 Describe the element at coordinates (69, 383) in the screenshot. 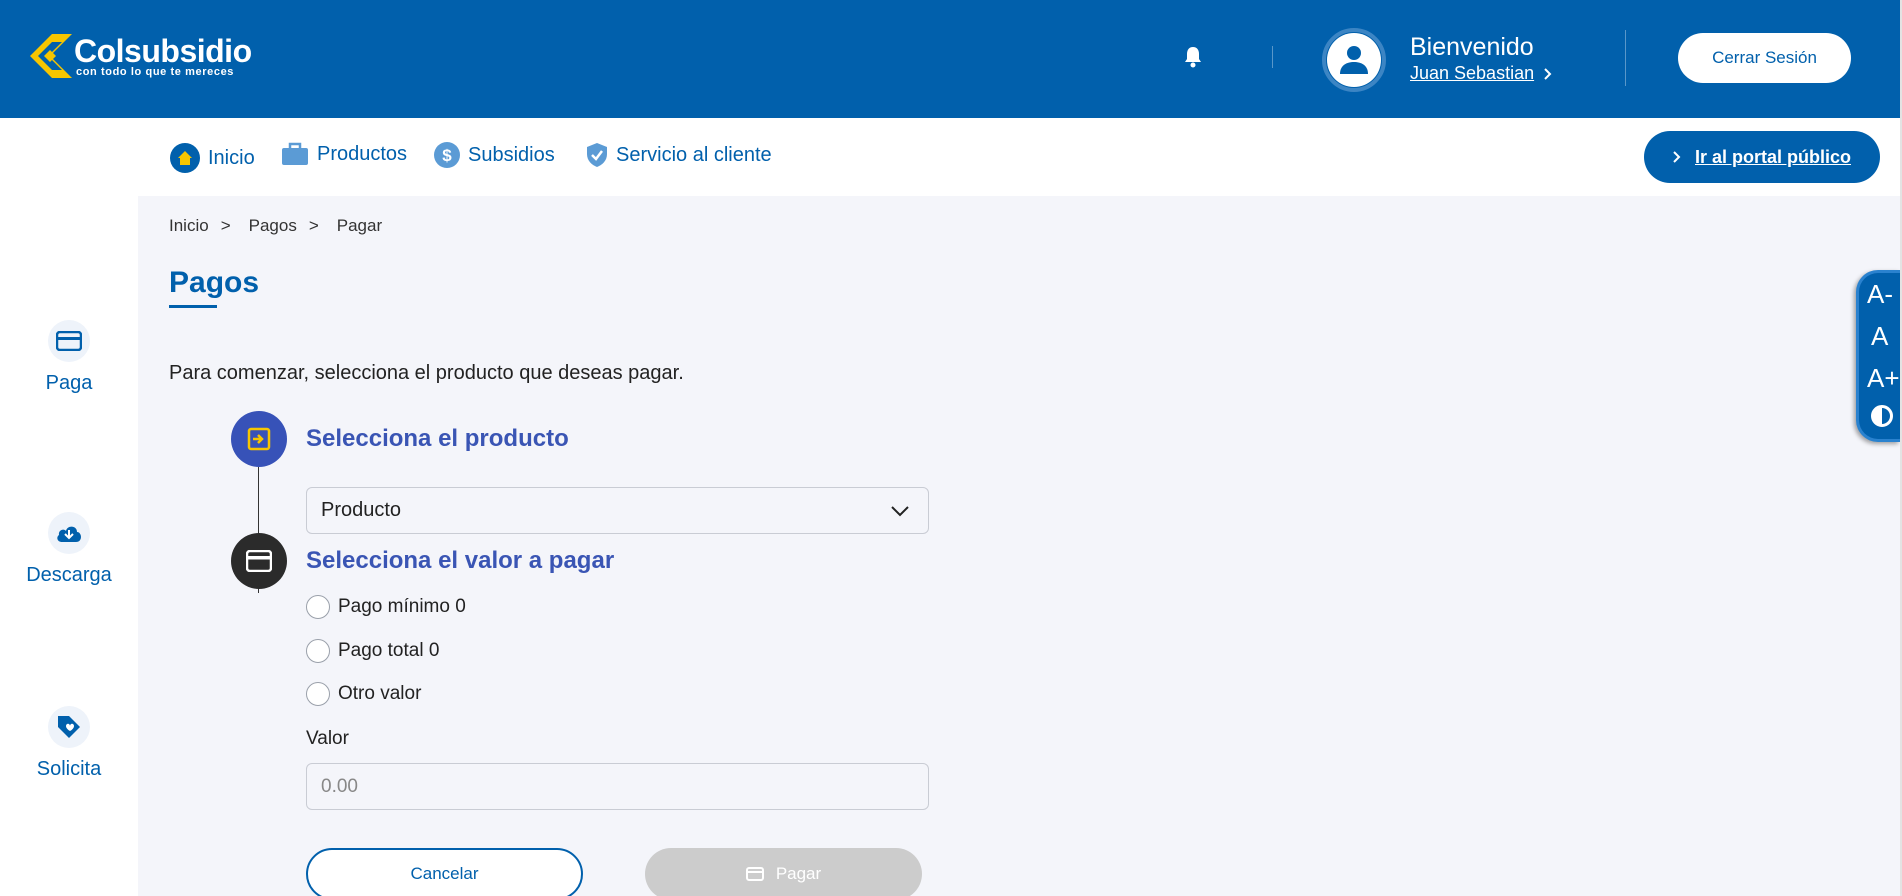

I see `sidebar-item-label: Paga` at that location.